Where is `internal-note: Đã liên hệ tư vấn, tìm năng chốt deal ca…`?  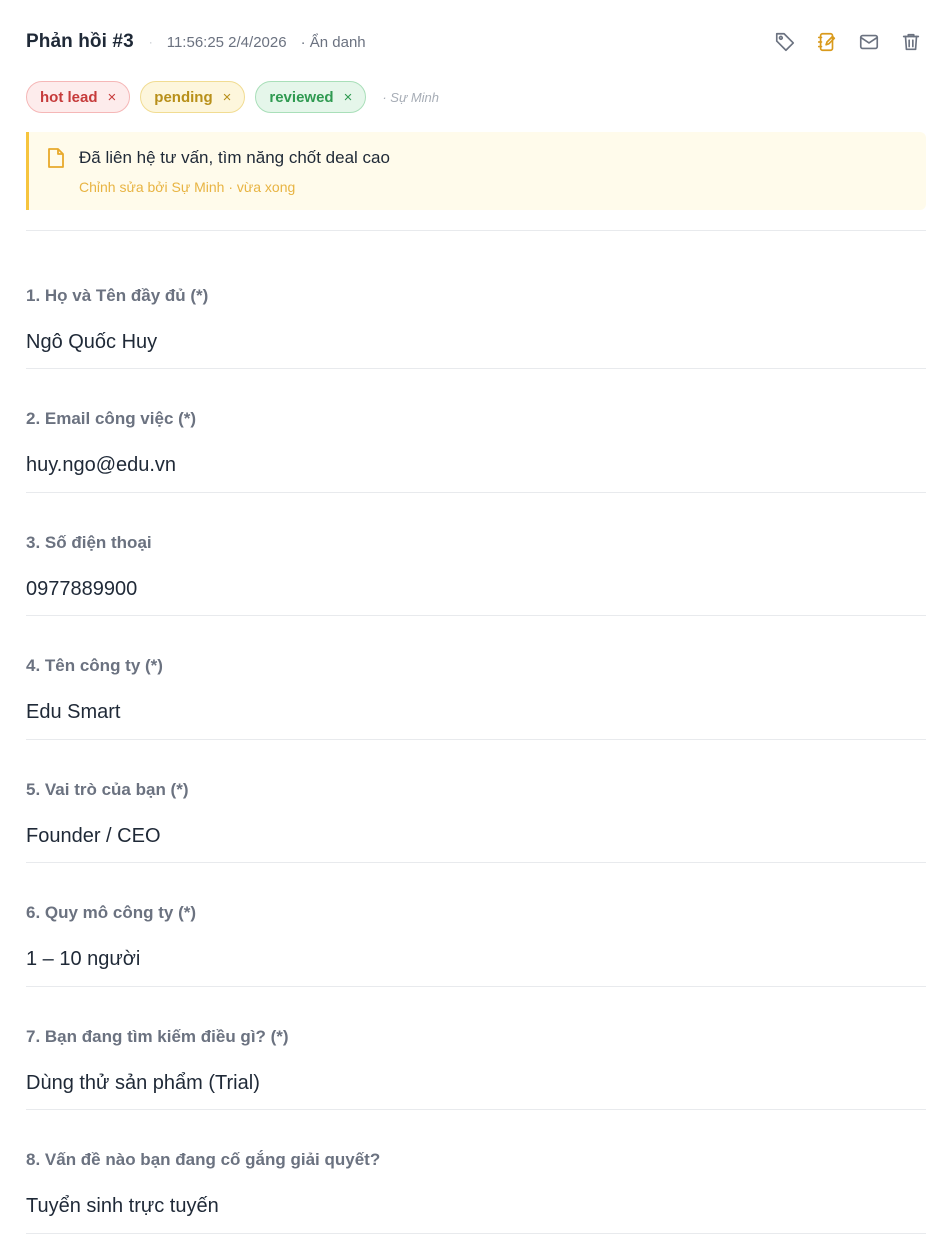
internal-note: Đã liên hệ tư vấn, tìm năng chốt deal ca… is located at coordinates (476, 171).